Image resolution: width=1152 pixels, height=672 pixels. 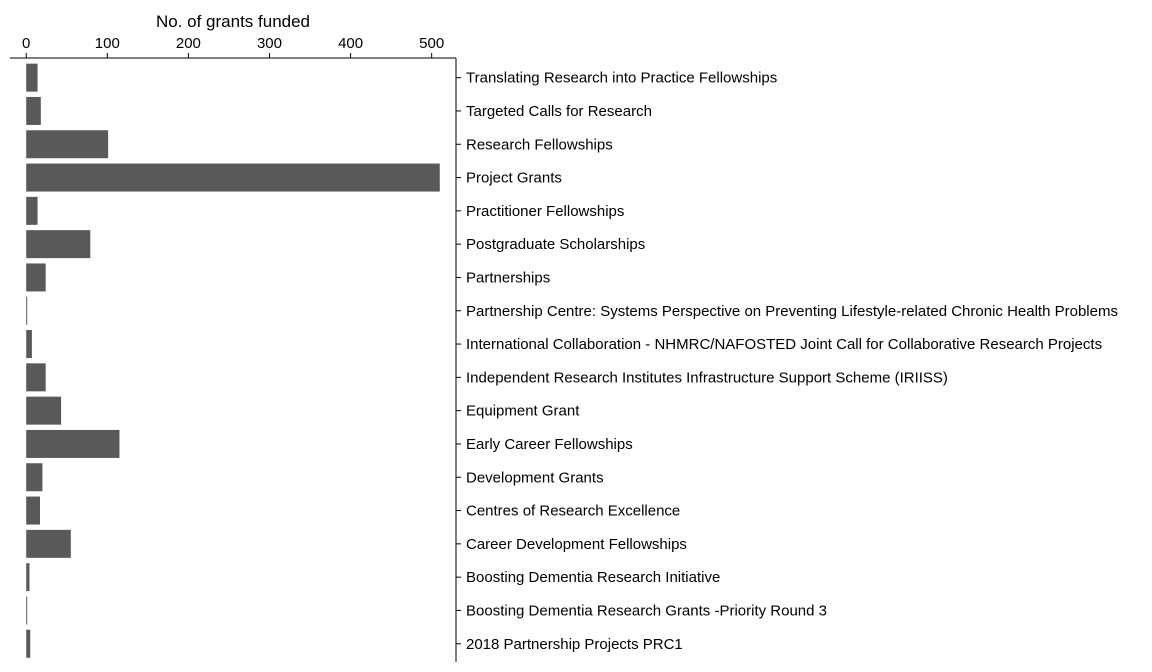 I want to click on x-tick-label: 200, so click(x=188, y=43).